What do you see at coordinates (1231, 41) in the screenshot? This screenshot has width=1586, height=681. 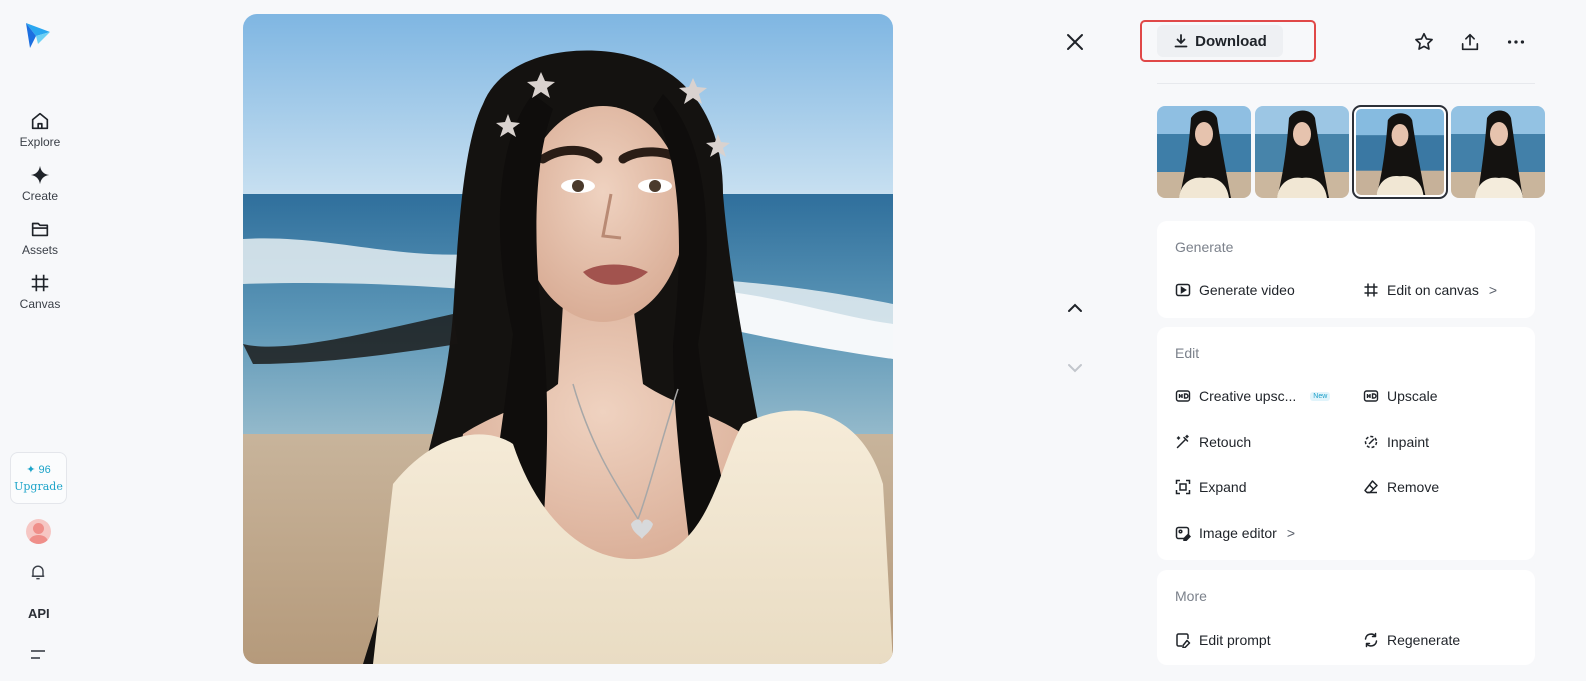 I see `download-label: Download` at bounding box center [1231, 41].